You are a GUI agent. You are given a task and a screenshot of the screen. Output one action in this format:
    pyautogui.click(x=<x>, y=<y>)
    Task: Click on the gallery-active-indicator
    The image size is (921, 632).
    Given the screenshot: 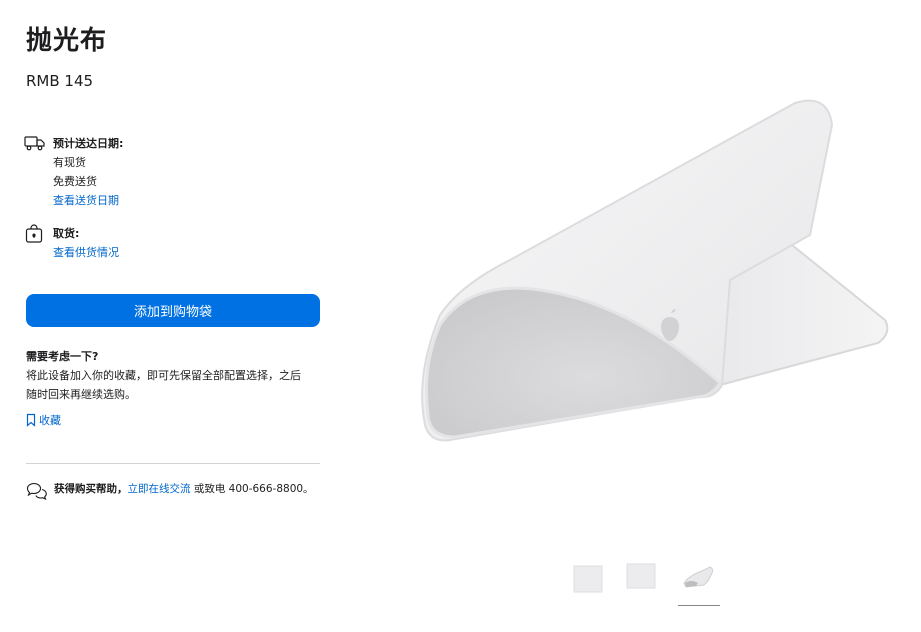 What is the action you would take?
    pyautogui.click(x=699, y=605)
    